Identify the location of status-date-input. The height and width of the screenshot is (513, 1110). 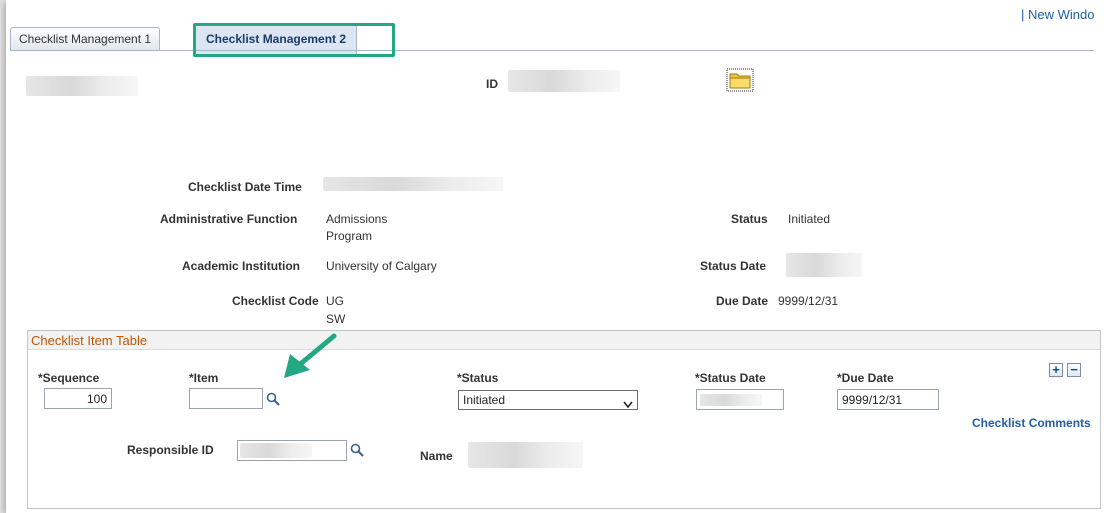
(740, 399).